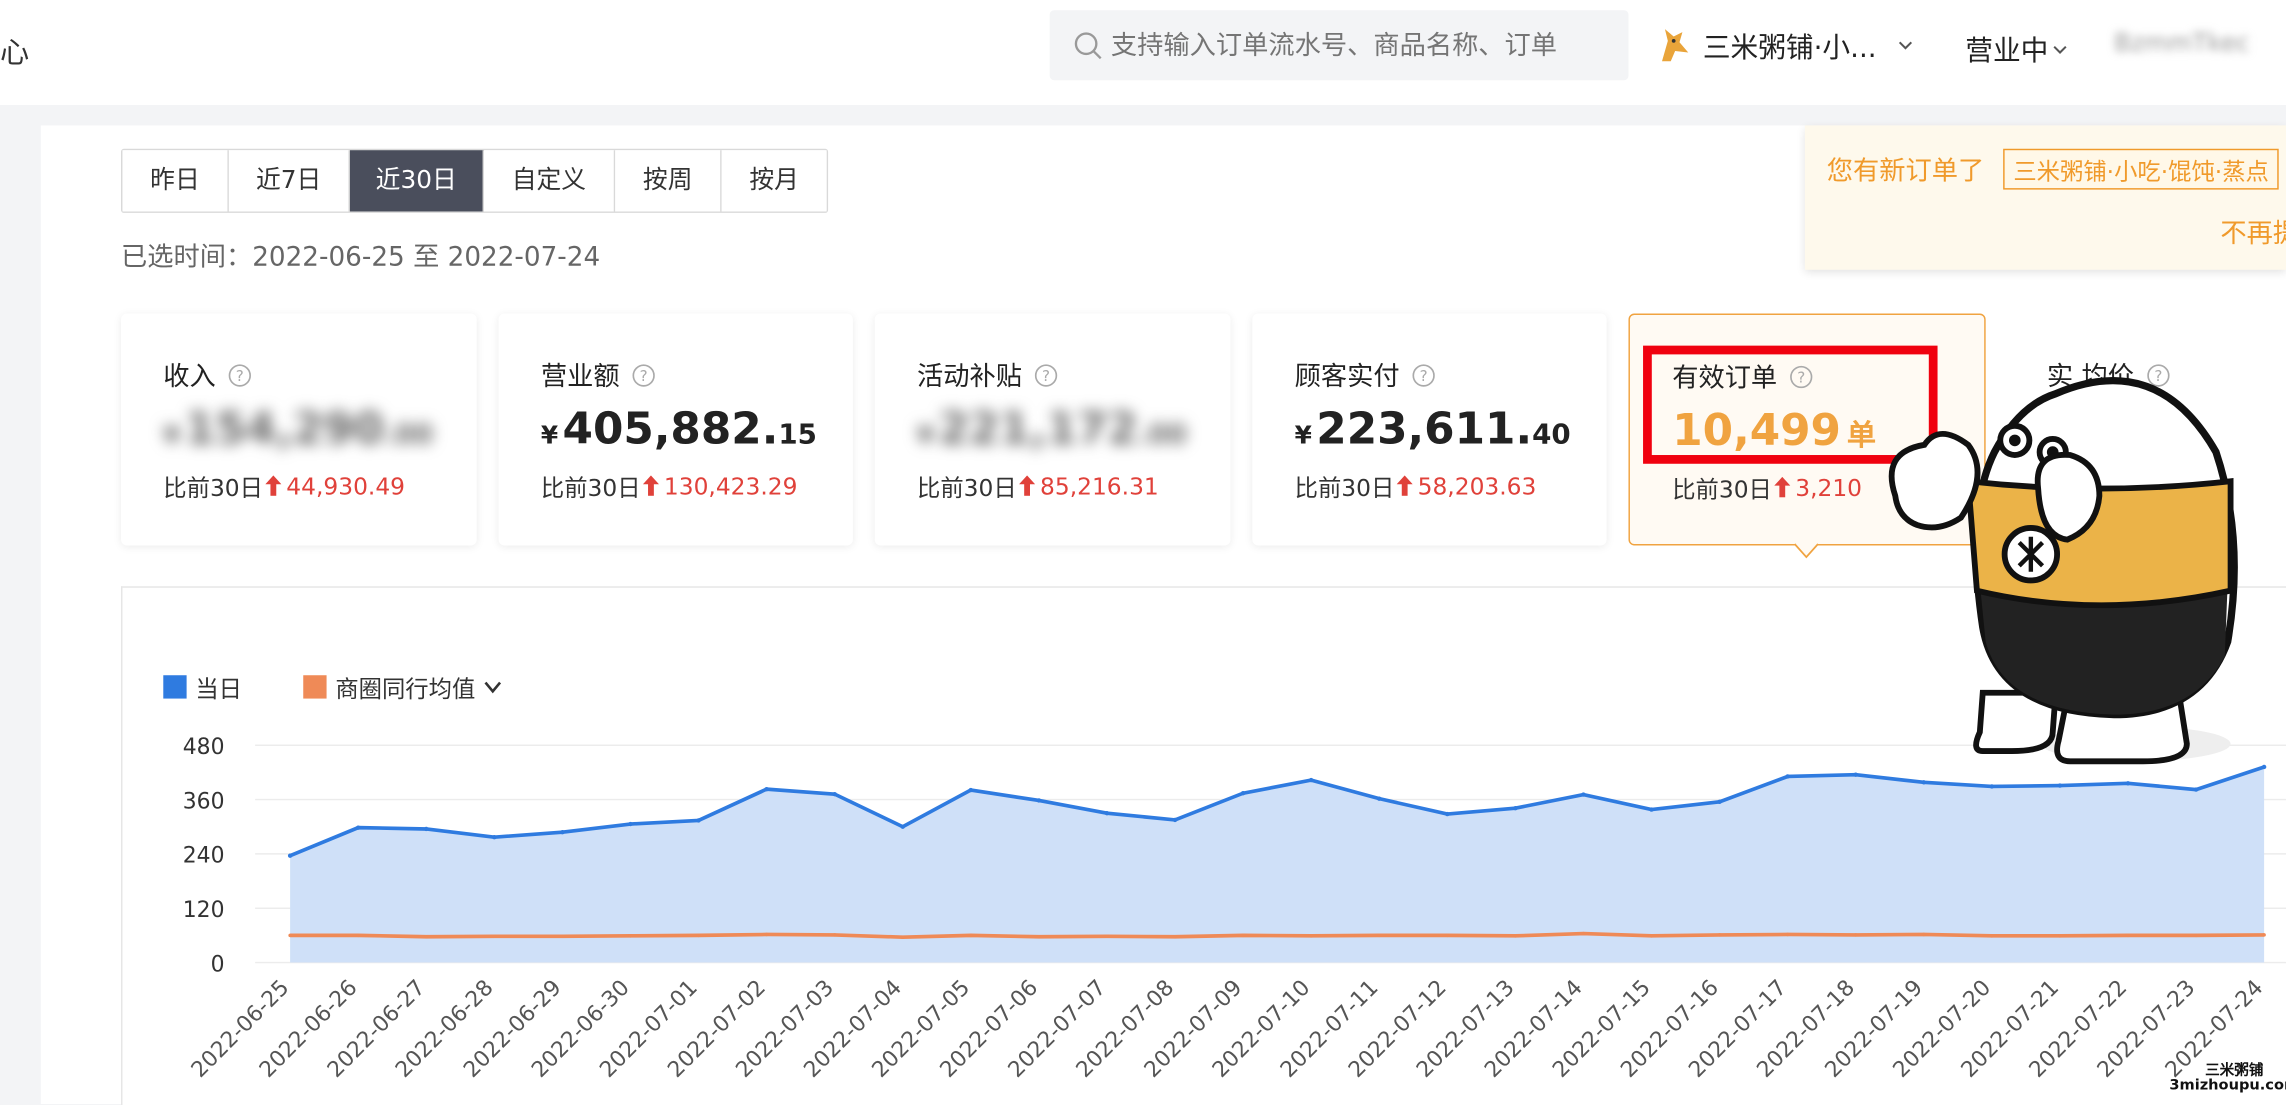  I want to click on new-order-notification: 您有新订单了 三米粥铺·小吃·馄饨·蒸点 不再提, so click(2045, 197).